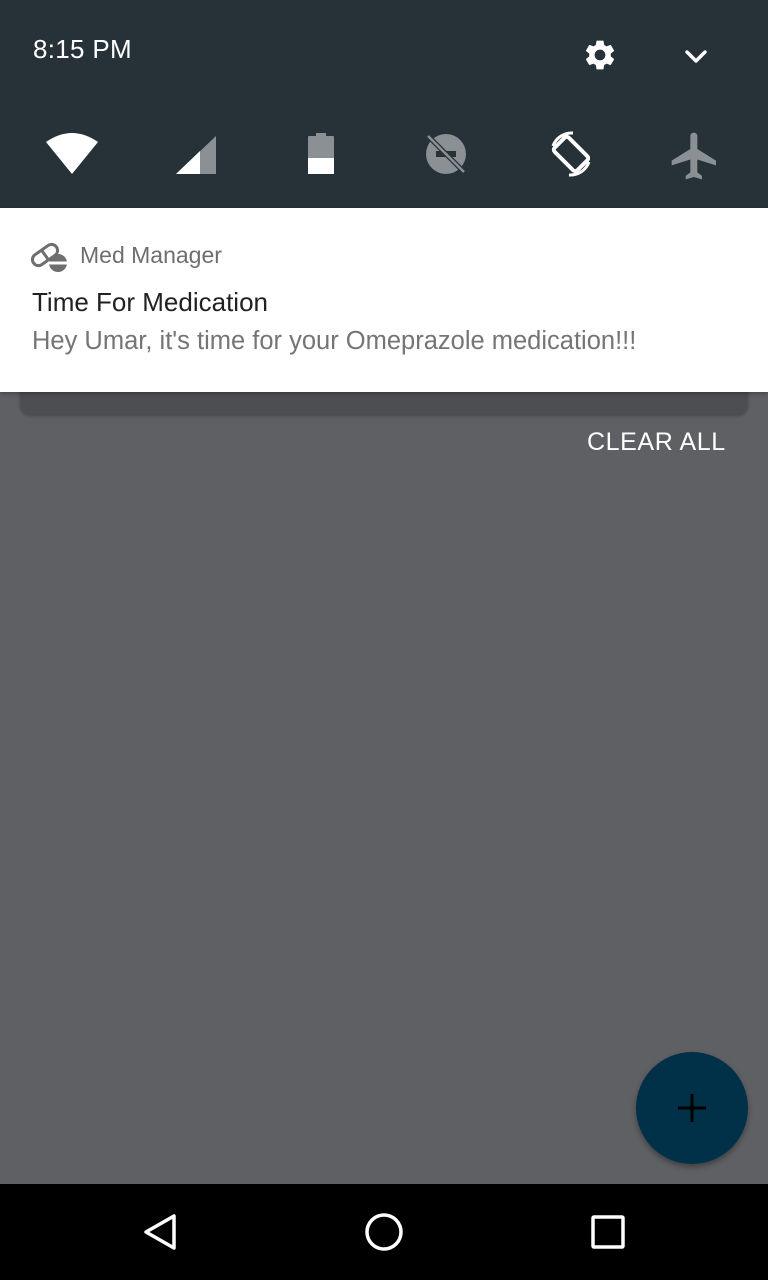 The image size is (768, 1280). I want to click on wifi-icon, so click(72, 156).